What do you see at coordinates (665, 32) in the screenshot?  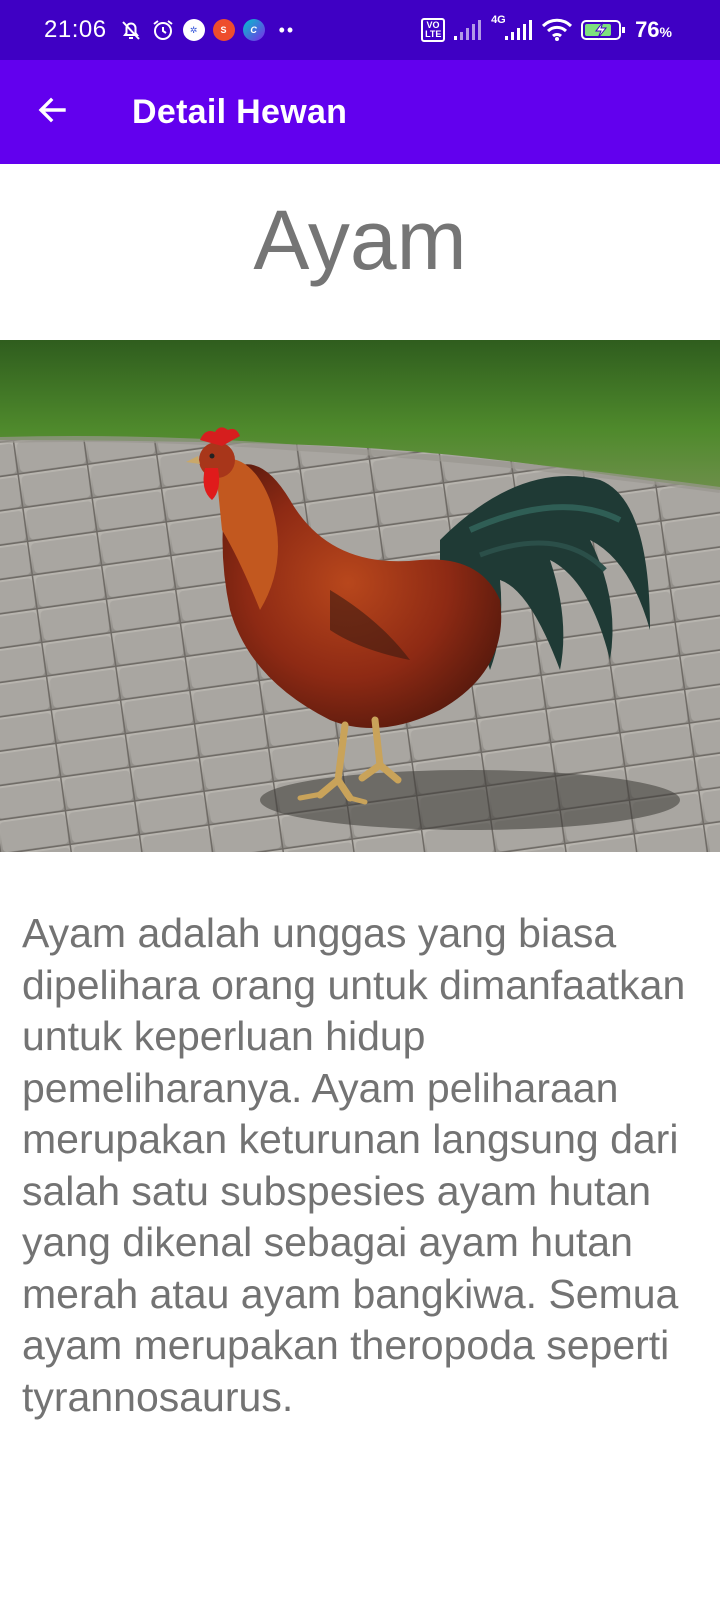 I see `battery-unit: %` at bounding box center [665, 32].